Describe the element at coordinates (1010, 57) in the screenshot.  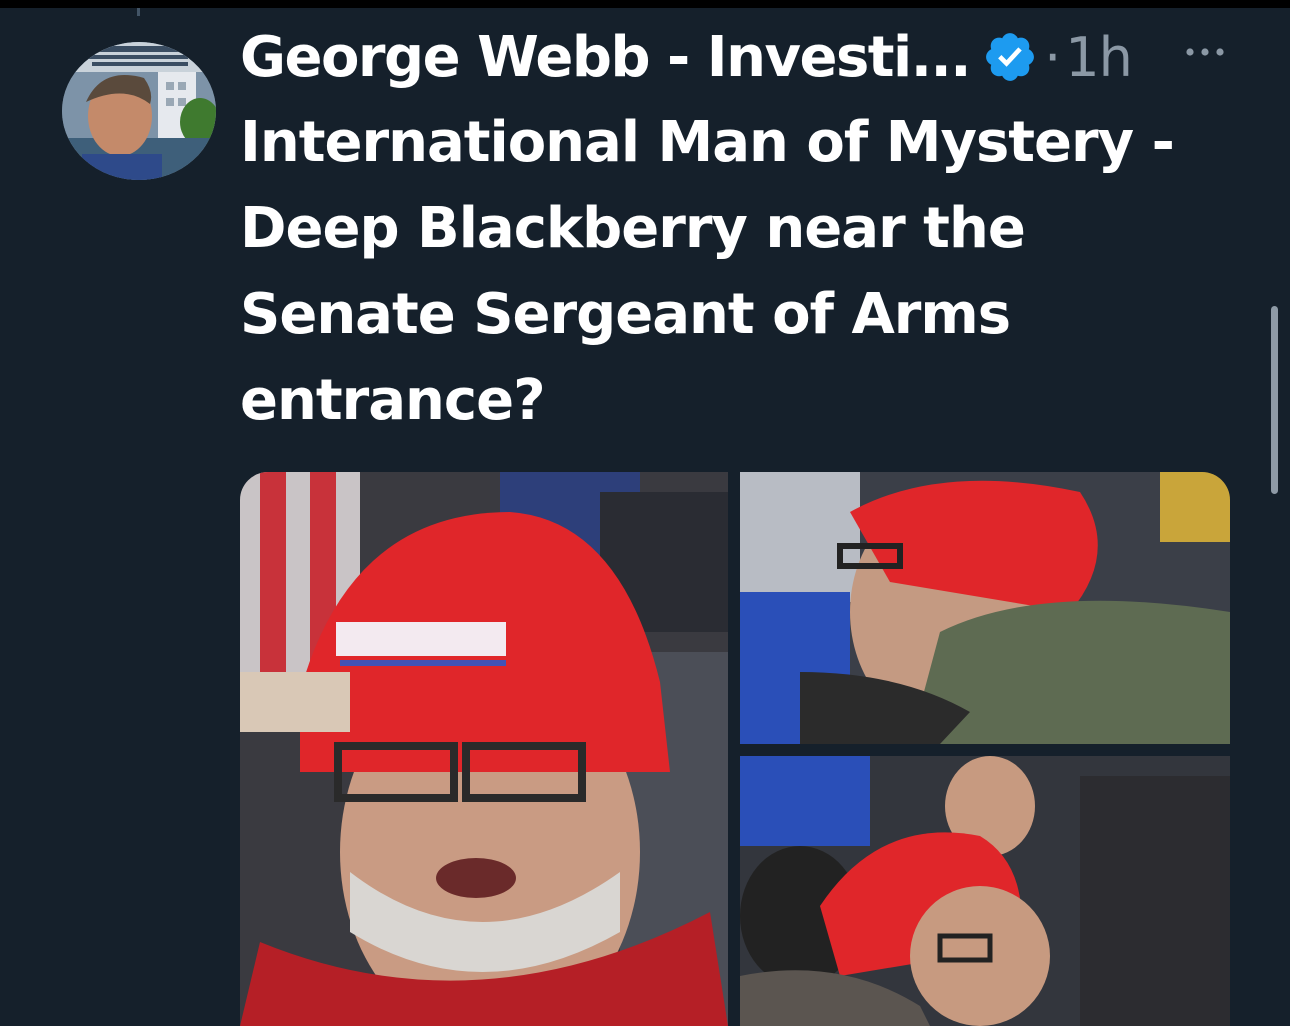
I see `verified-badge-icon` at that location.